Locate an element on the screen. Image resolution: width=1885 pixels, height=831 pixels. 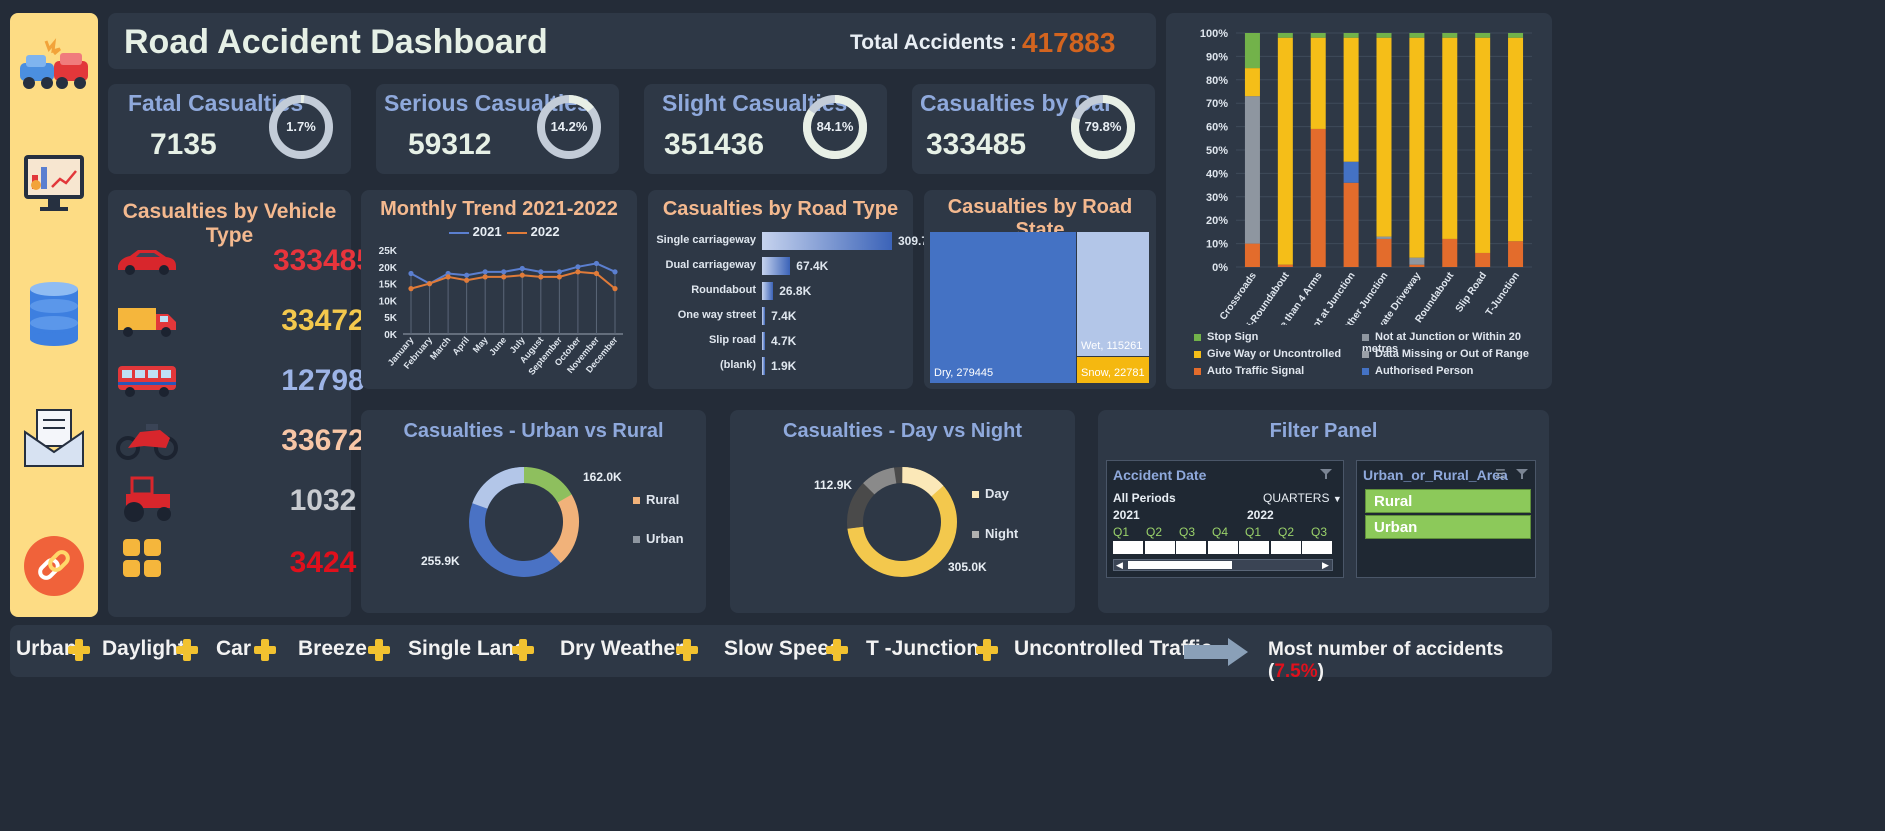
quarter-label: Q1 is located at coordinates (1121, 532).